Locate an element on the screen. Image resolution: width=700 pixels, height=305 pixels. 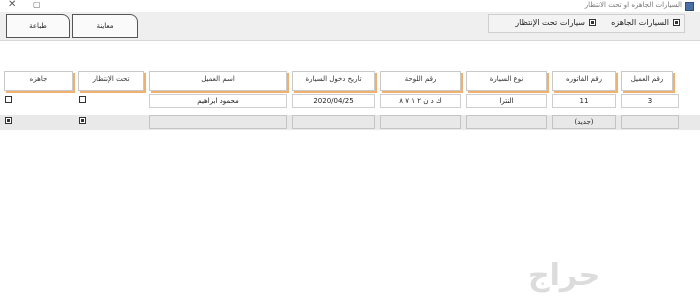
app-icon is located at coordinates (689, 6).